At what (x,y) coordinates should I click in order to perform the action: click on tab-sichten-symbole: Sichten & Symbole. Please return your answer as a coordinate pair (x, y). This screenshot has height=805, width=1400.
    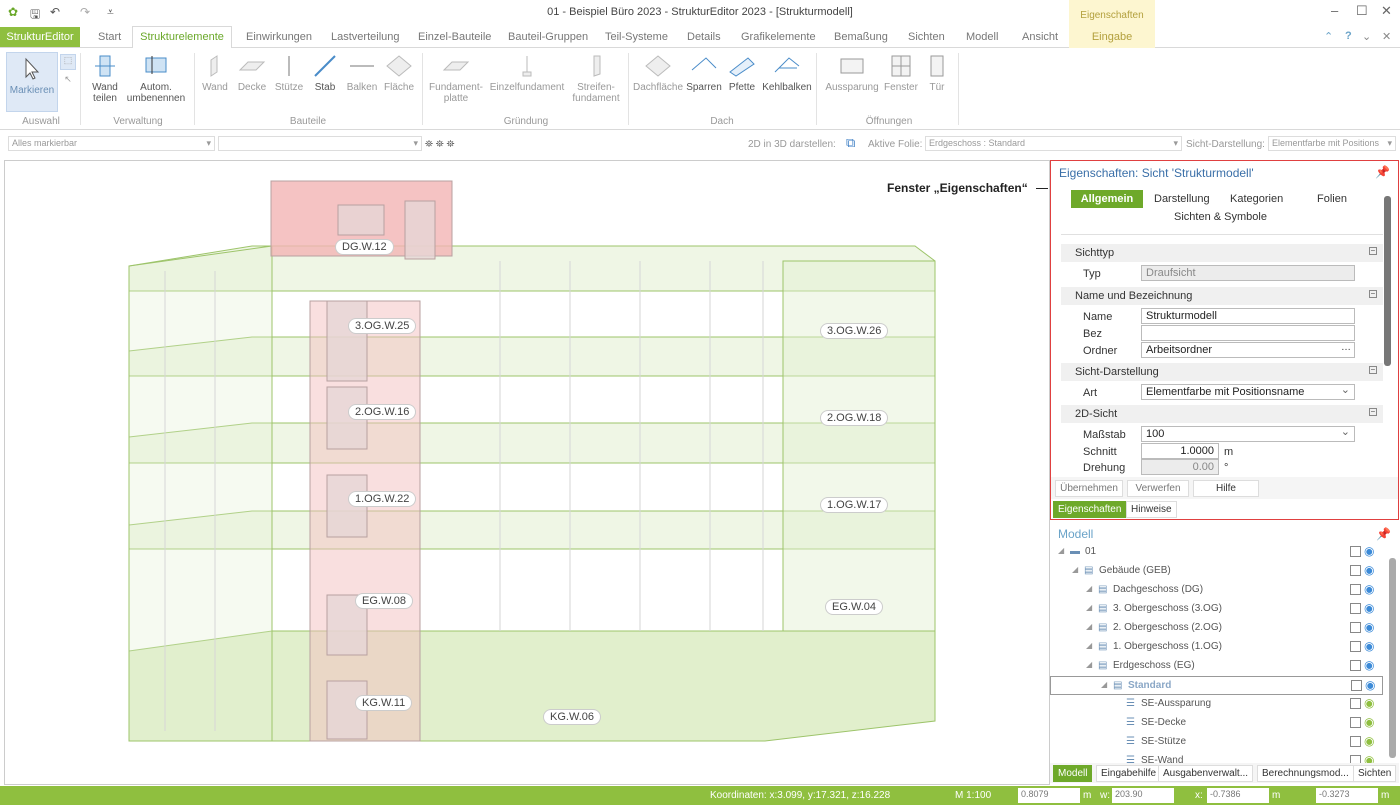
    Looking at the image, I should click on (1220, 217).